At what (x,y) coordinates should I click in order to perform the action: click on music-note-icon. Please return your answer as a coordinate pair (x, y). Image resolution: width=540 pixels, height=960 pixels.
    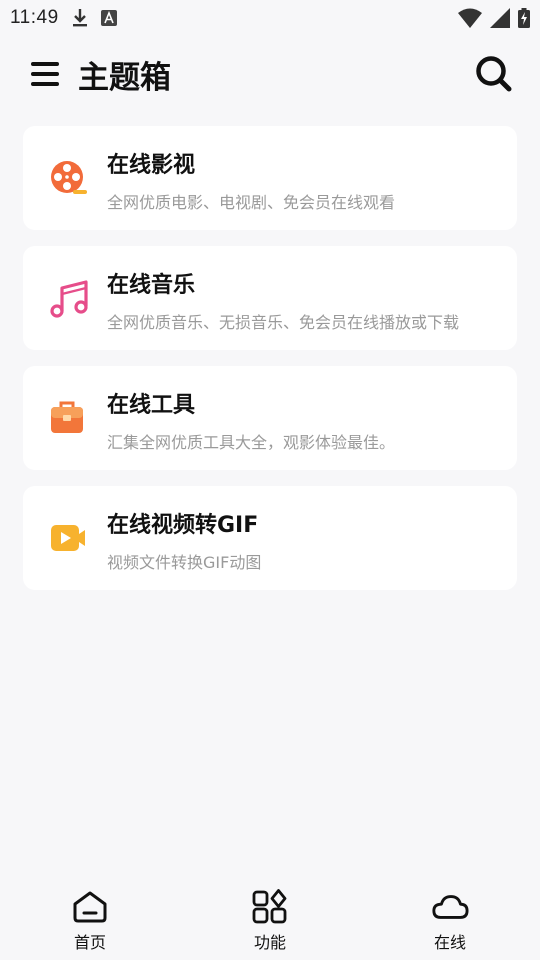
    Looking at the image, I should click on (68, 298).